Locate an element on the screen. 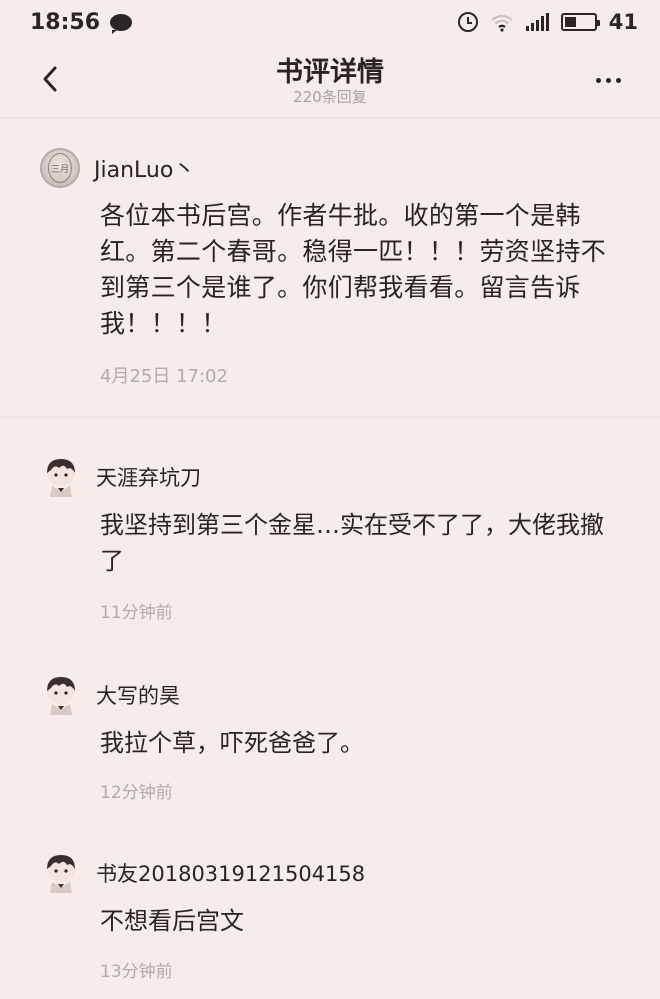  status-time: 18:56 is located at coordinates (65, 22).